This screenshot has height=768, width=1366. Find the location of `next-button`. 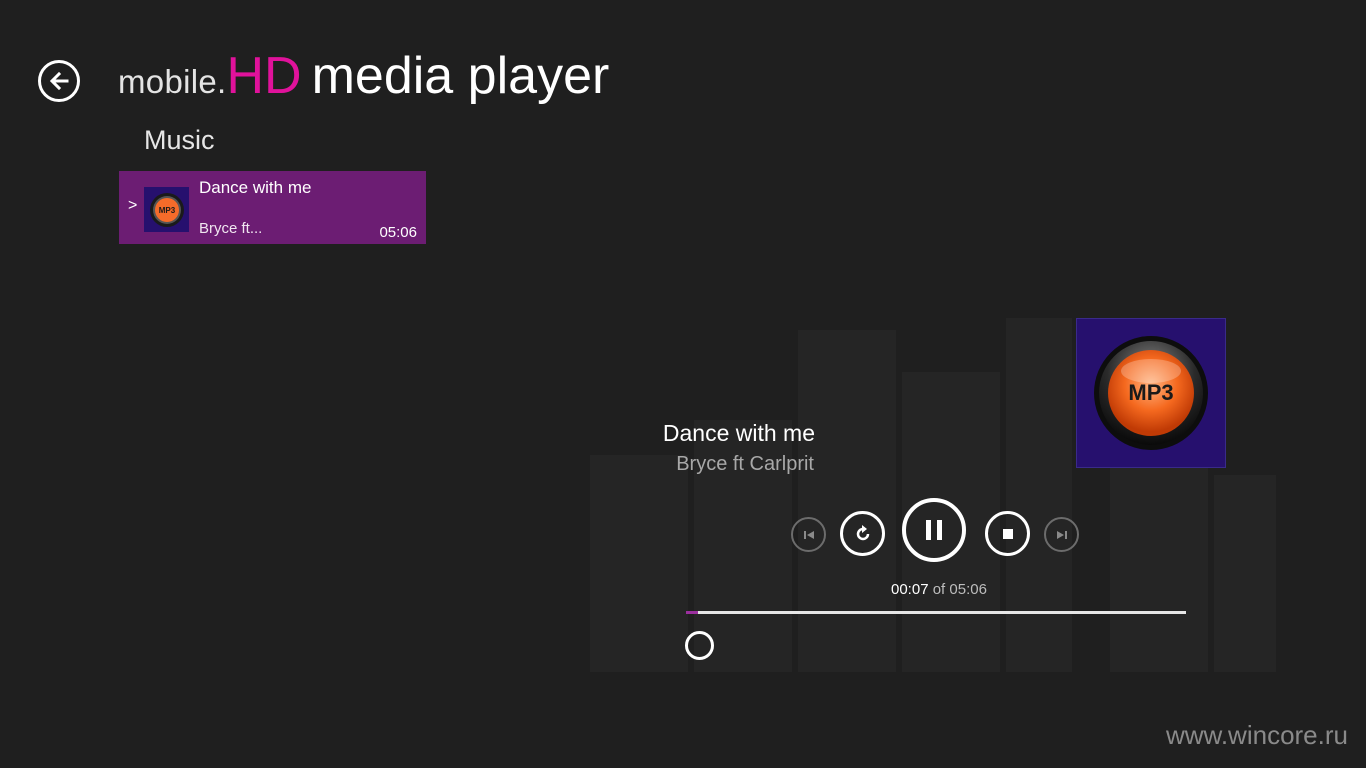

next-button is located at coordinates (1061, 534).